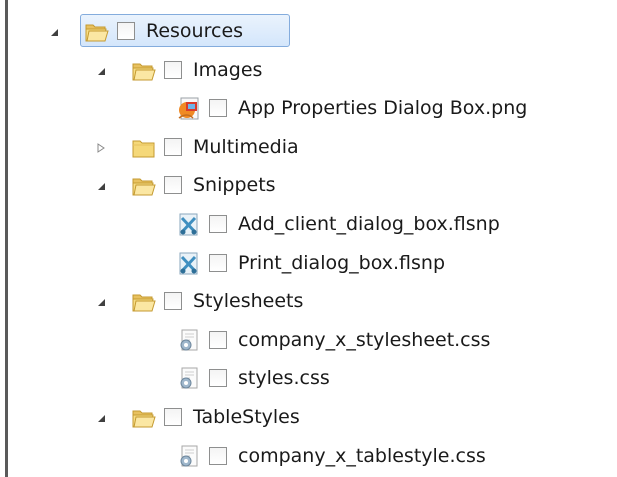  I want to click on tree-folder-row: TableStyles, so click(308, 418).